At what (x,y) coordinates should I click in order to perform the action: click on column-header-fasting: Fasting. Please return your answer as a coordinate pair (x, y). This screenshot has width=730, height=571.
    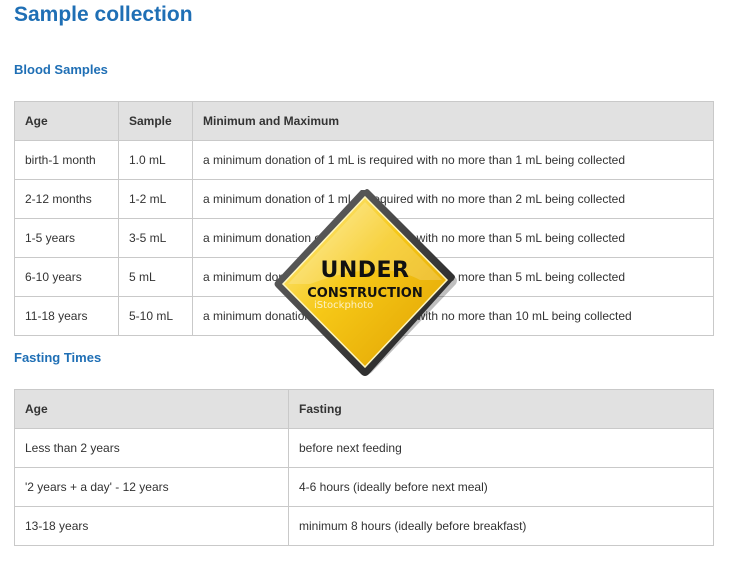
    Looking at the image, I should click on (501, 409).